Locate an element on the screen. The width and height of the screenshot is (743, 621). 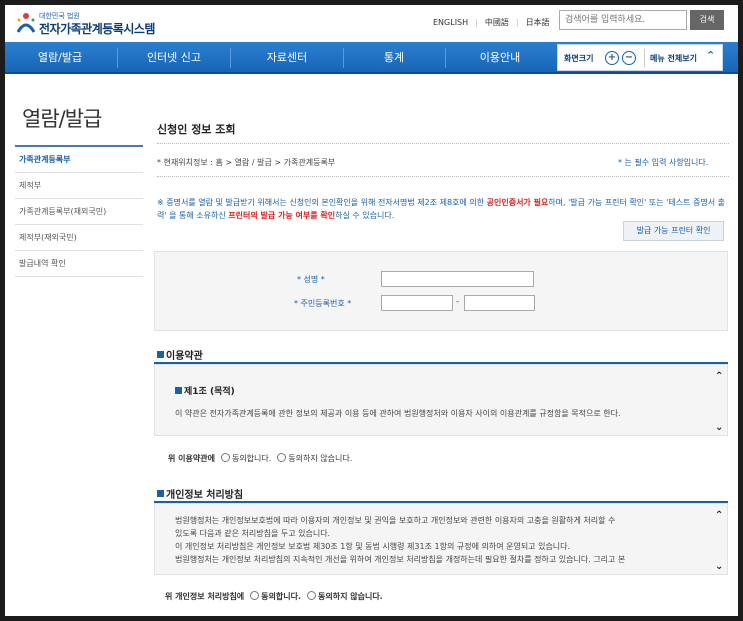
sidebar-title: 열람/발급 is located at coordinates (62, 119).